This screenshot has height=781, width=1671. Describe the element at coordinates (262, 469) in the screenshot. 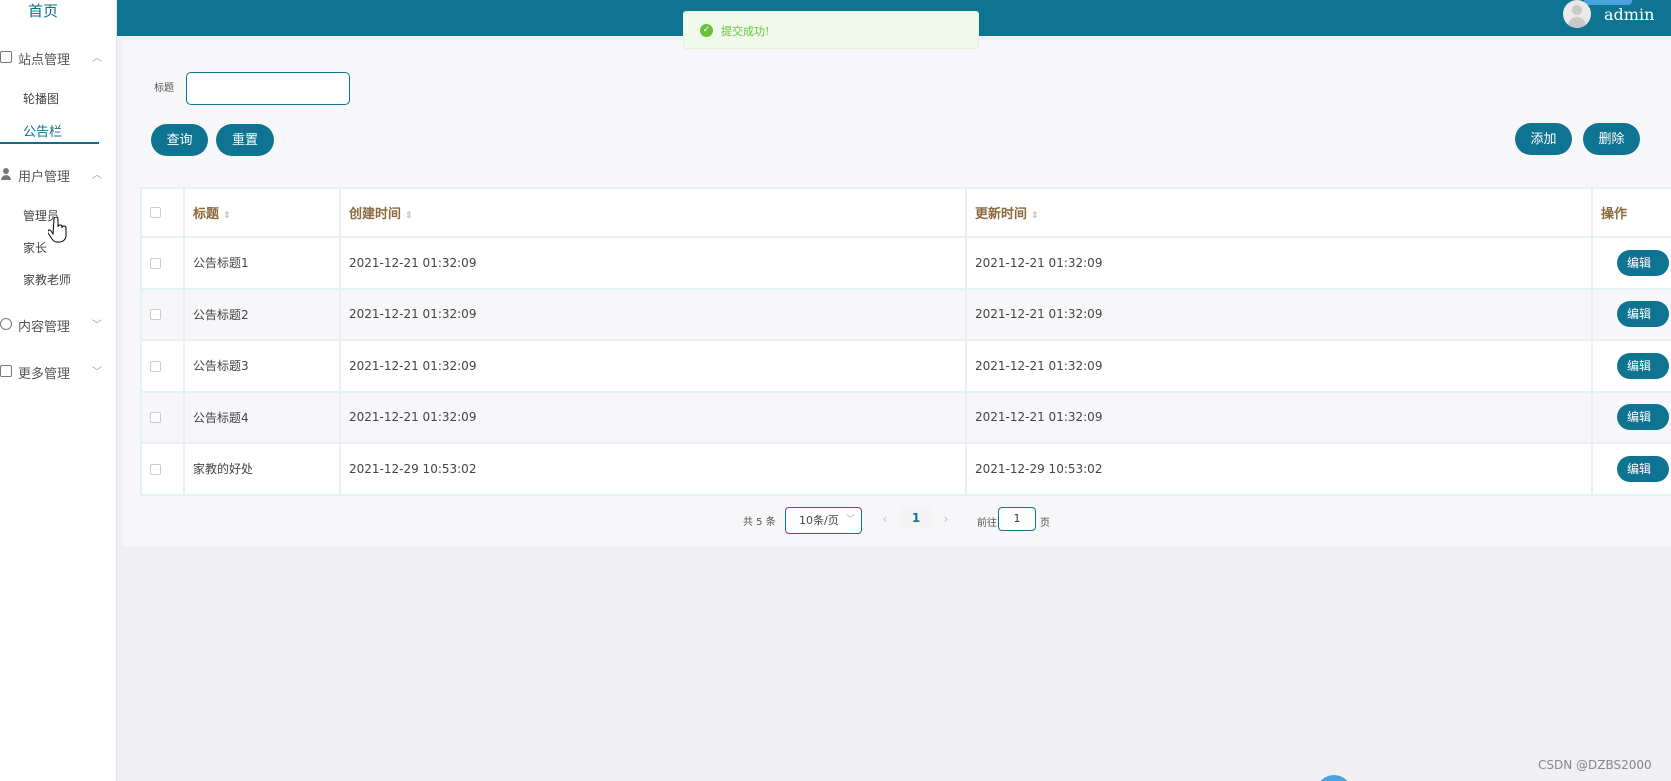

I see `cell-title: 家教的好处` at that location.